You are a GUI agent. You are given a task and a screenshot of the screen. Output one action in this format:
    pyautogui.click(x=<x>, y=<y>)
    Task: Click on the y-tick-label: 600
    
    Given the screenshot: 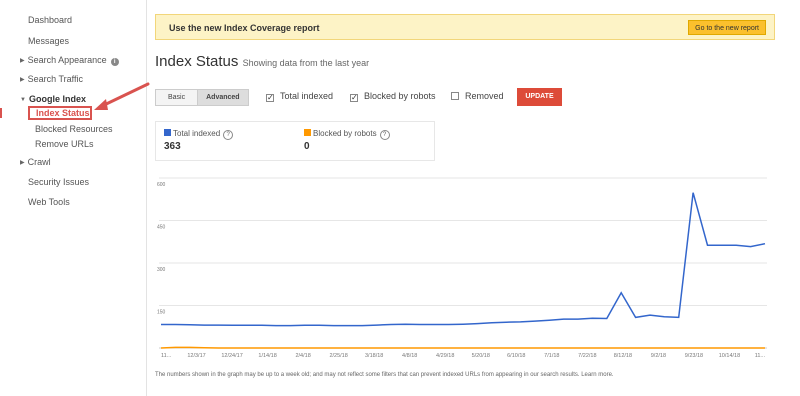 What is the action you would take?
    pyautogui.click(x=161, y=185)
    